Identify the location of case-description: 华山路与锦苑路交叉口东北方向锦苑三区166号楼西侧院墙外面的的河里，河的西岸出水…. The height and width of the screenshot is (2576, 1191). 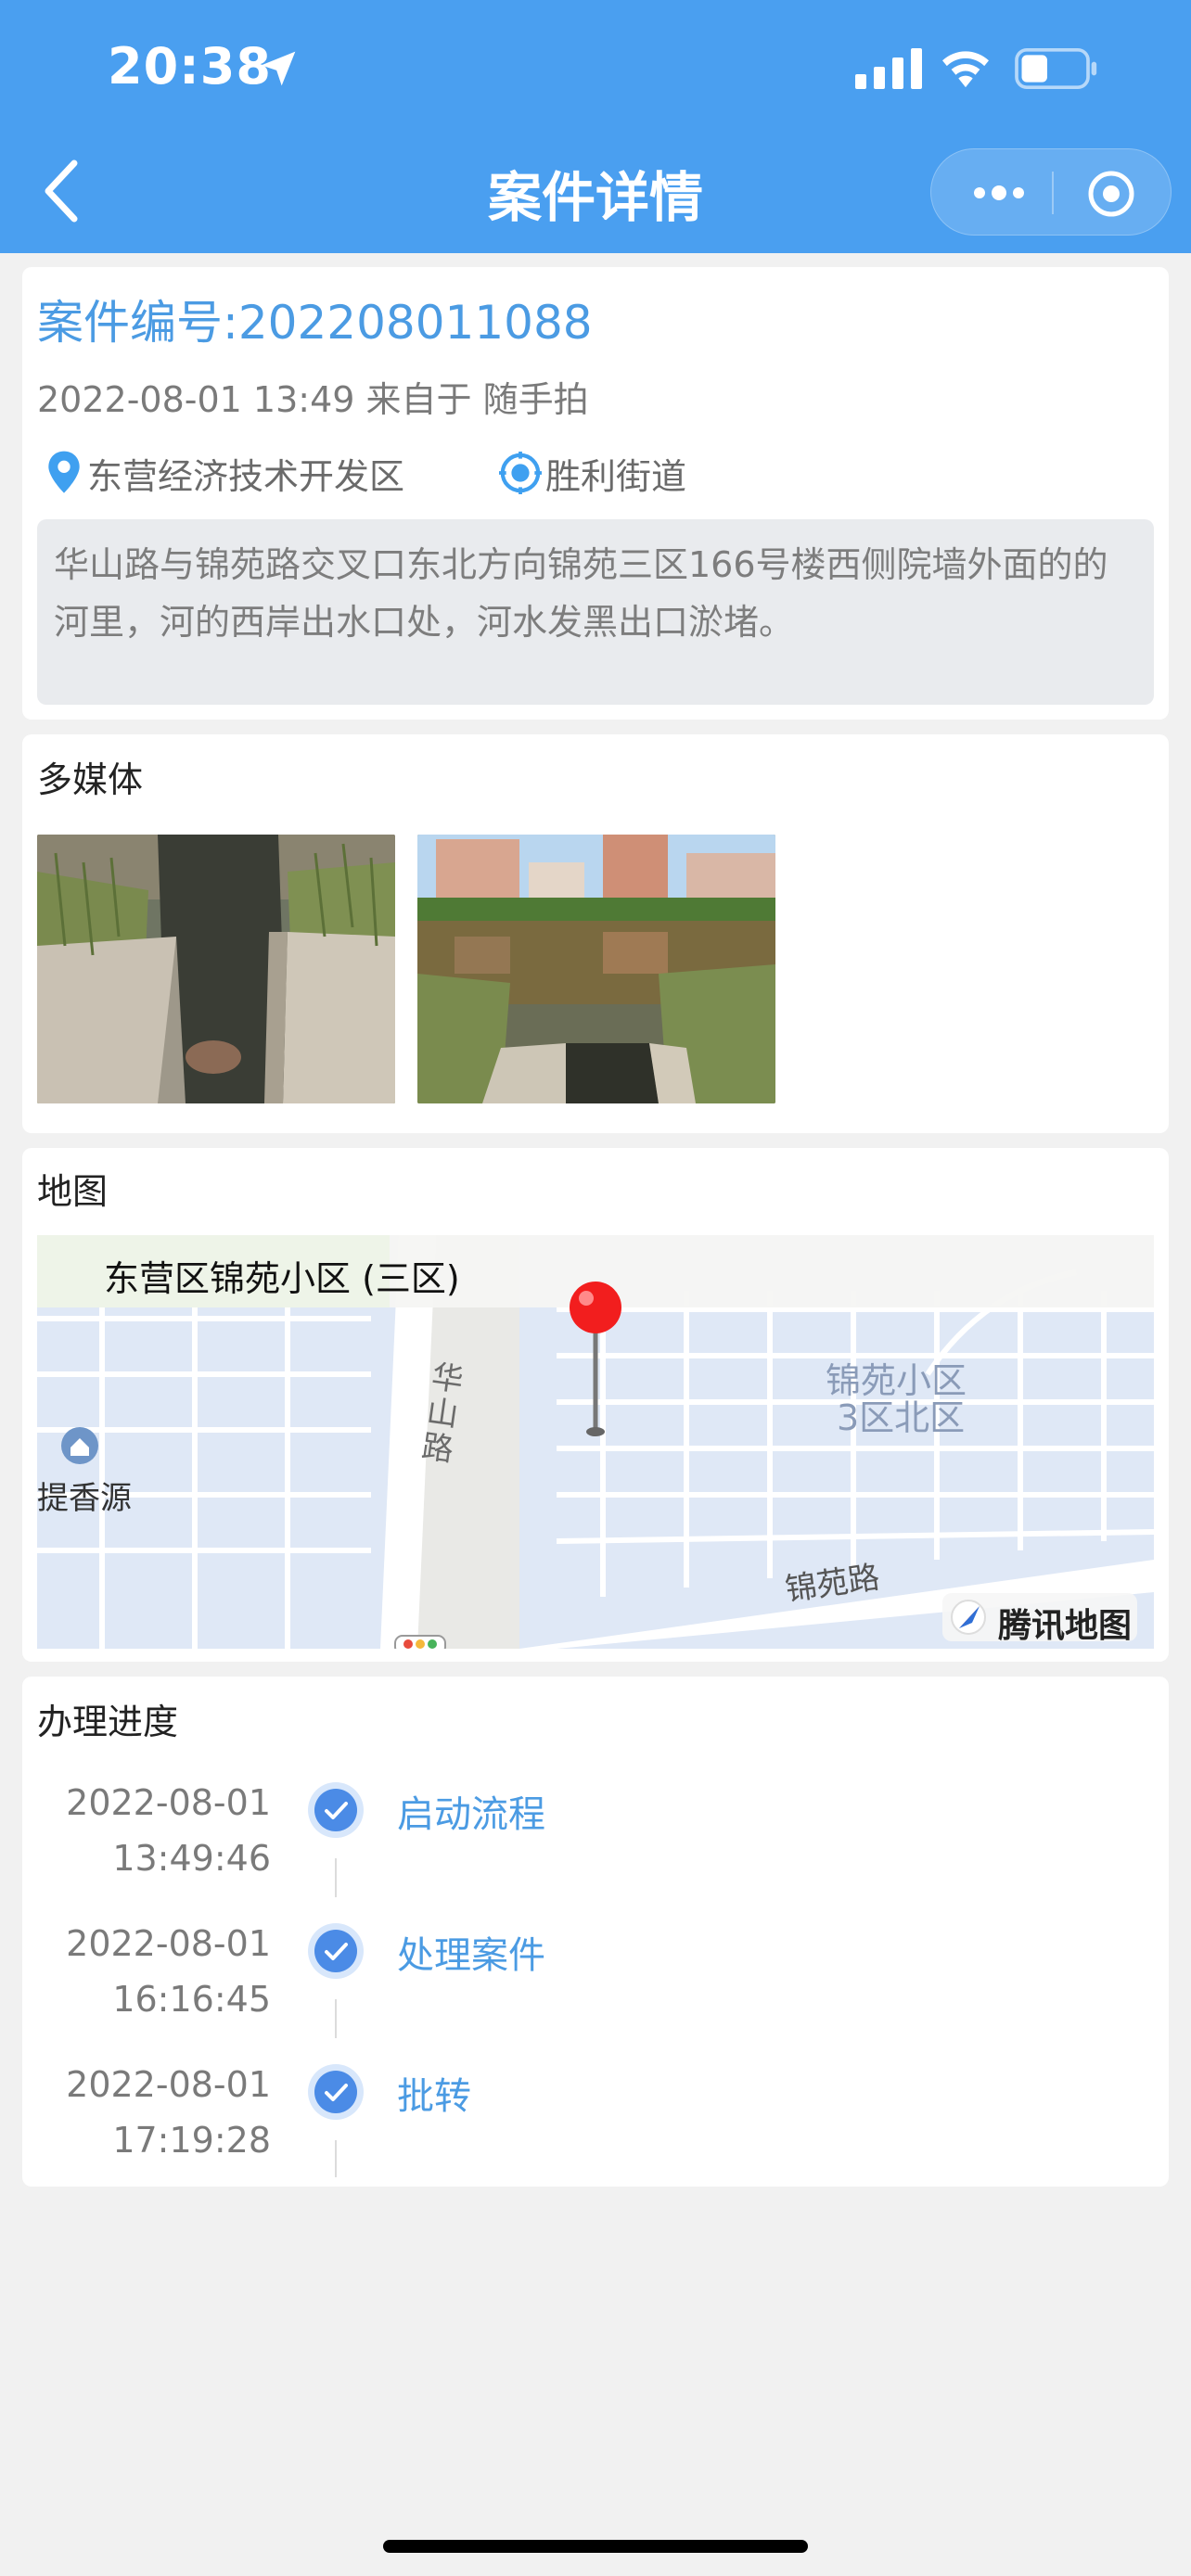
(595, 612).